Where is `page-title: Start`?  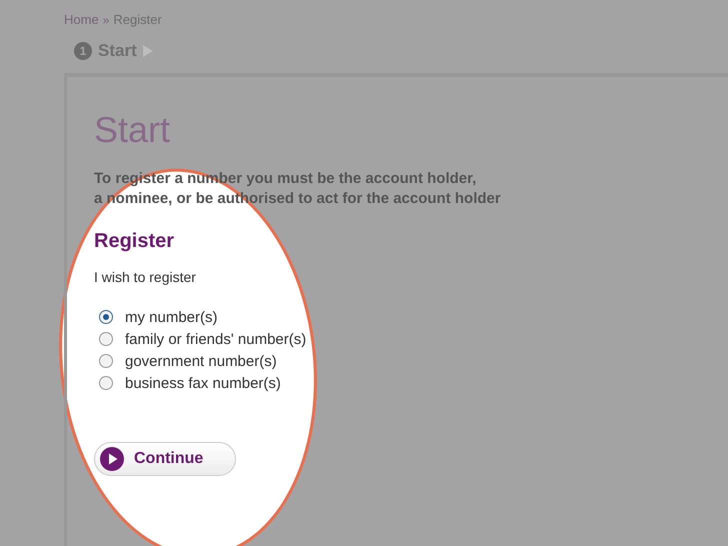 page-title: Start is located at coordinates (133, 130).